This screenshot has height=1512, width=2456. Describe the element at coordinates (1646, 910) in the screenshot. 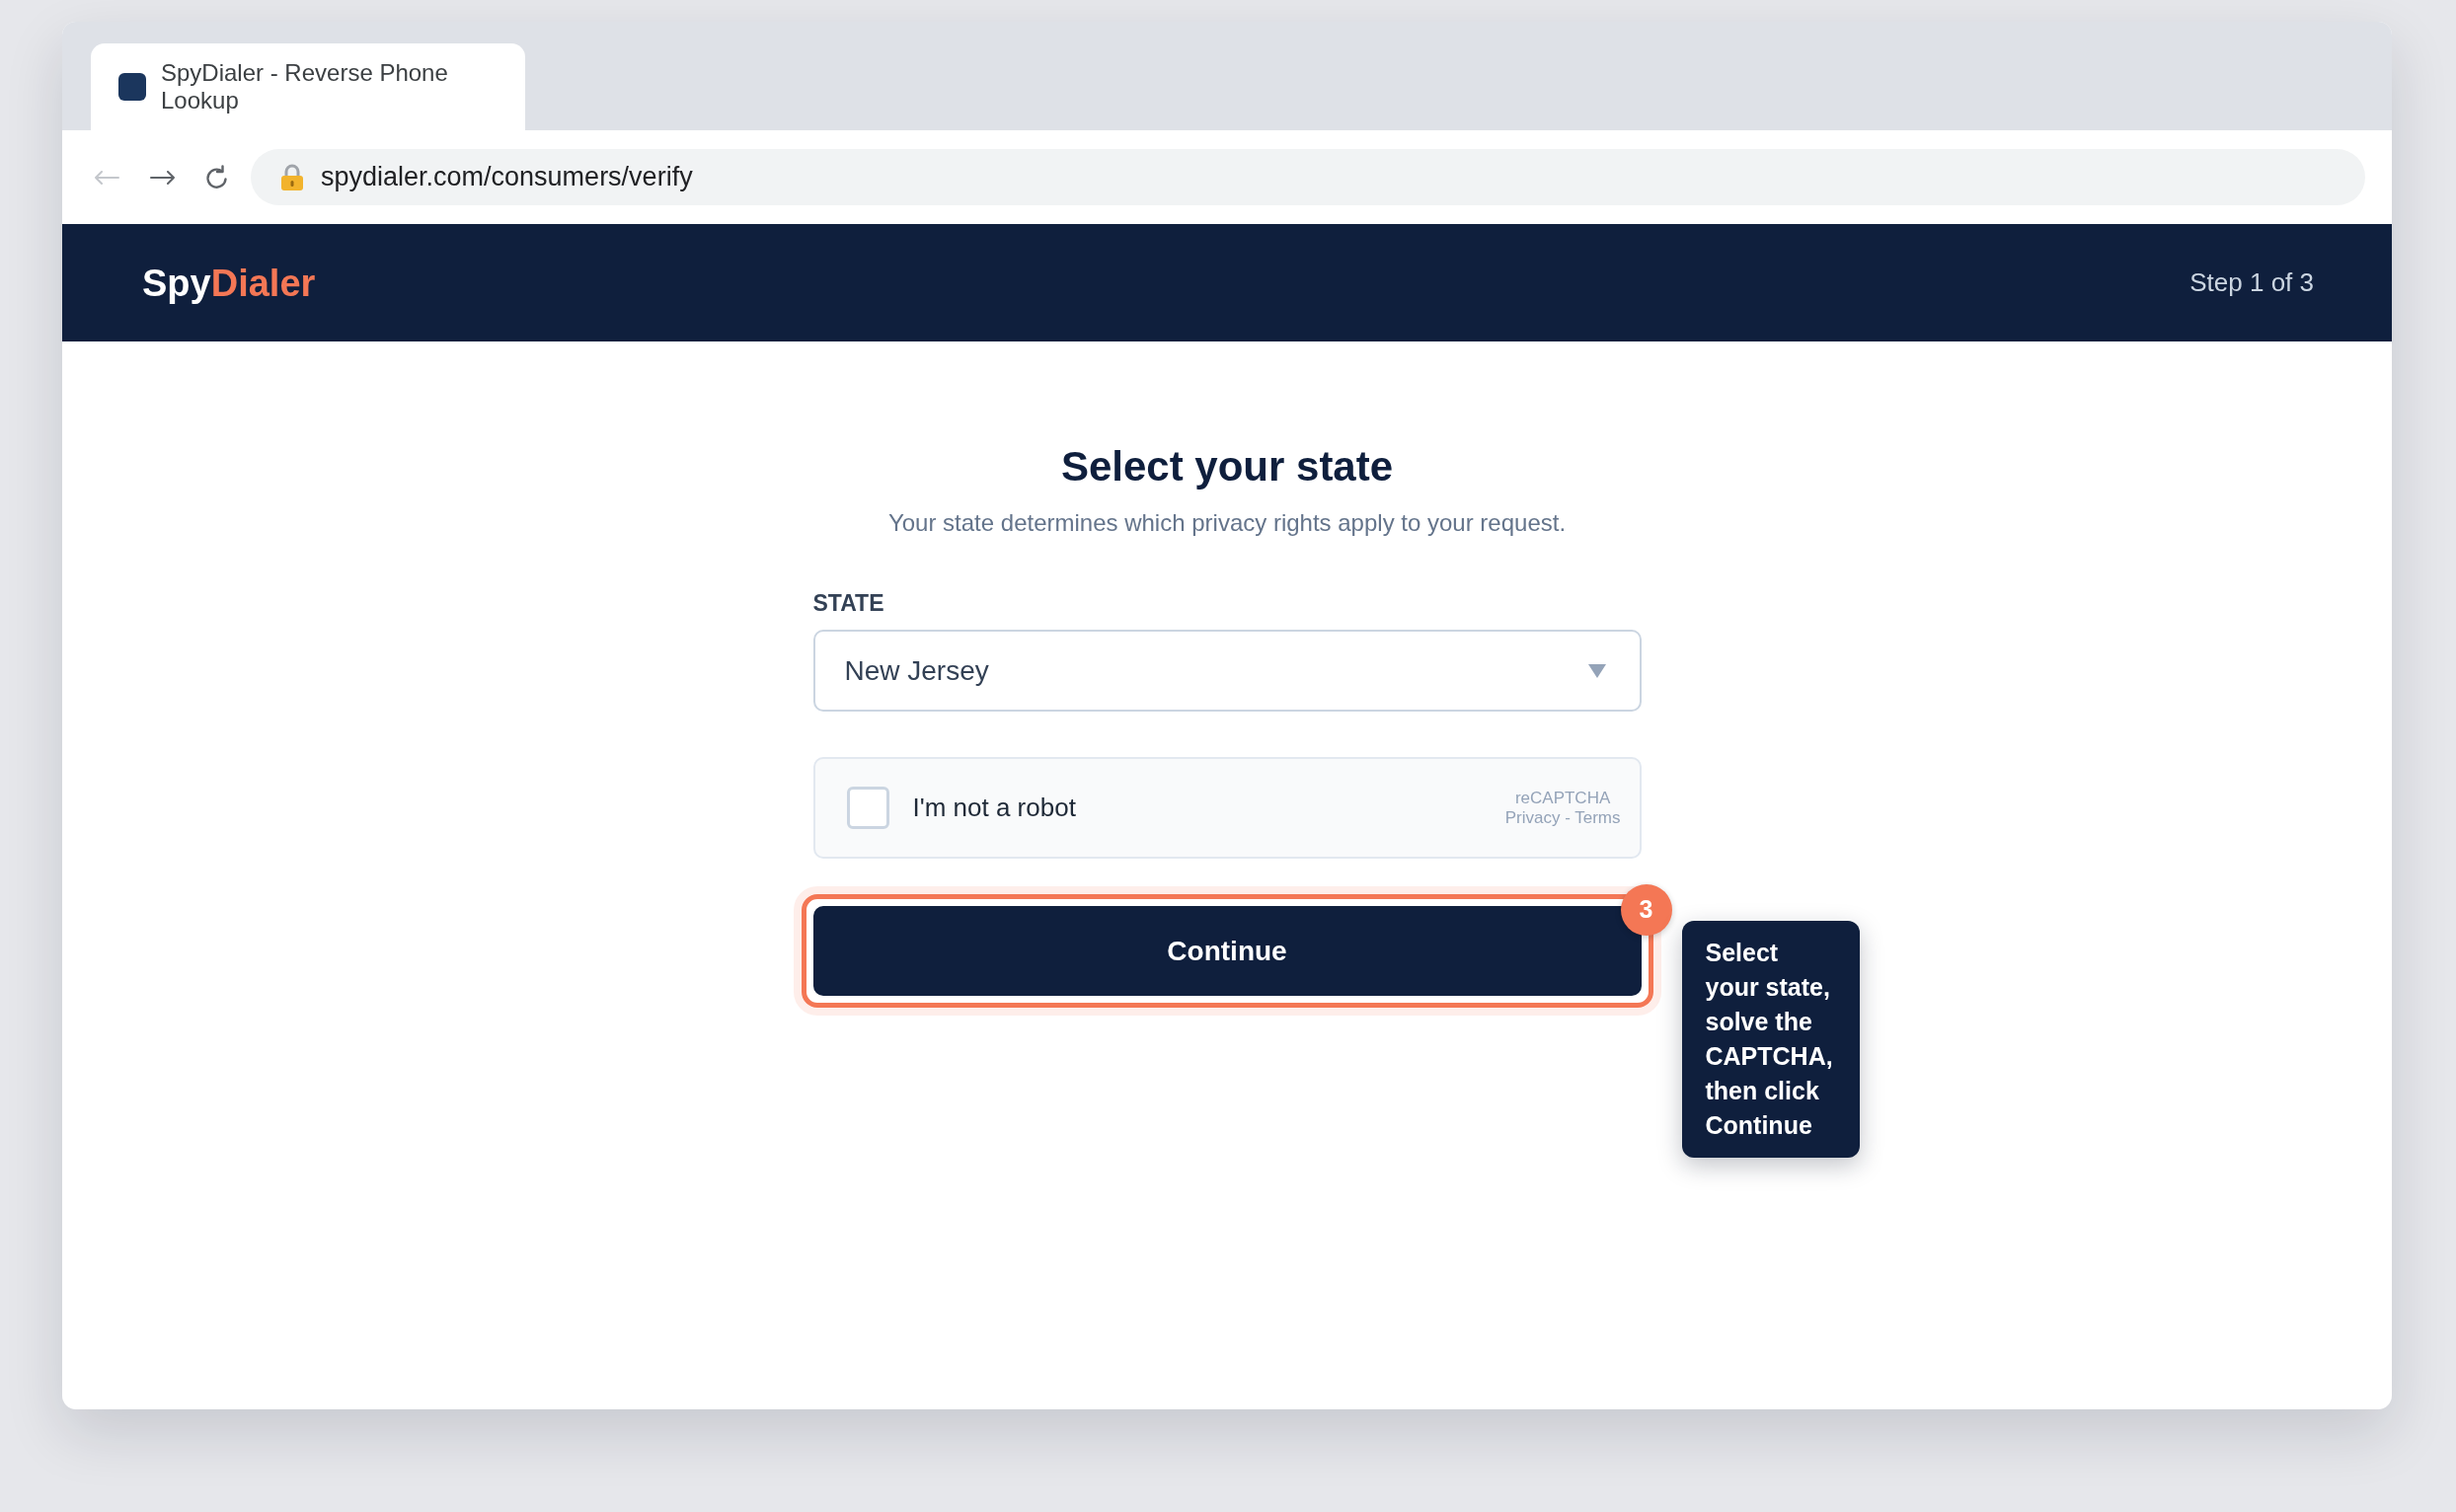

I see `step-badge: 3` at that location.